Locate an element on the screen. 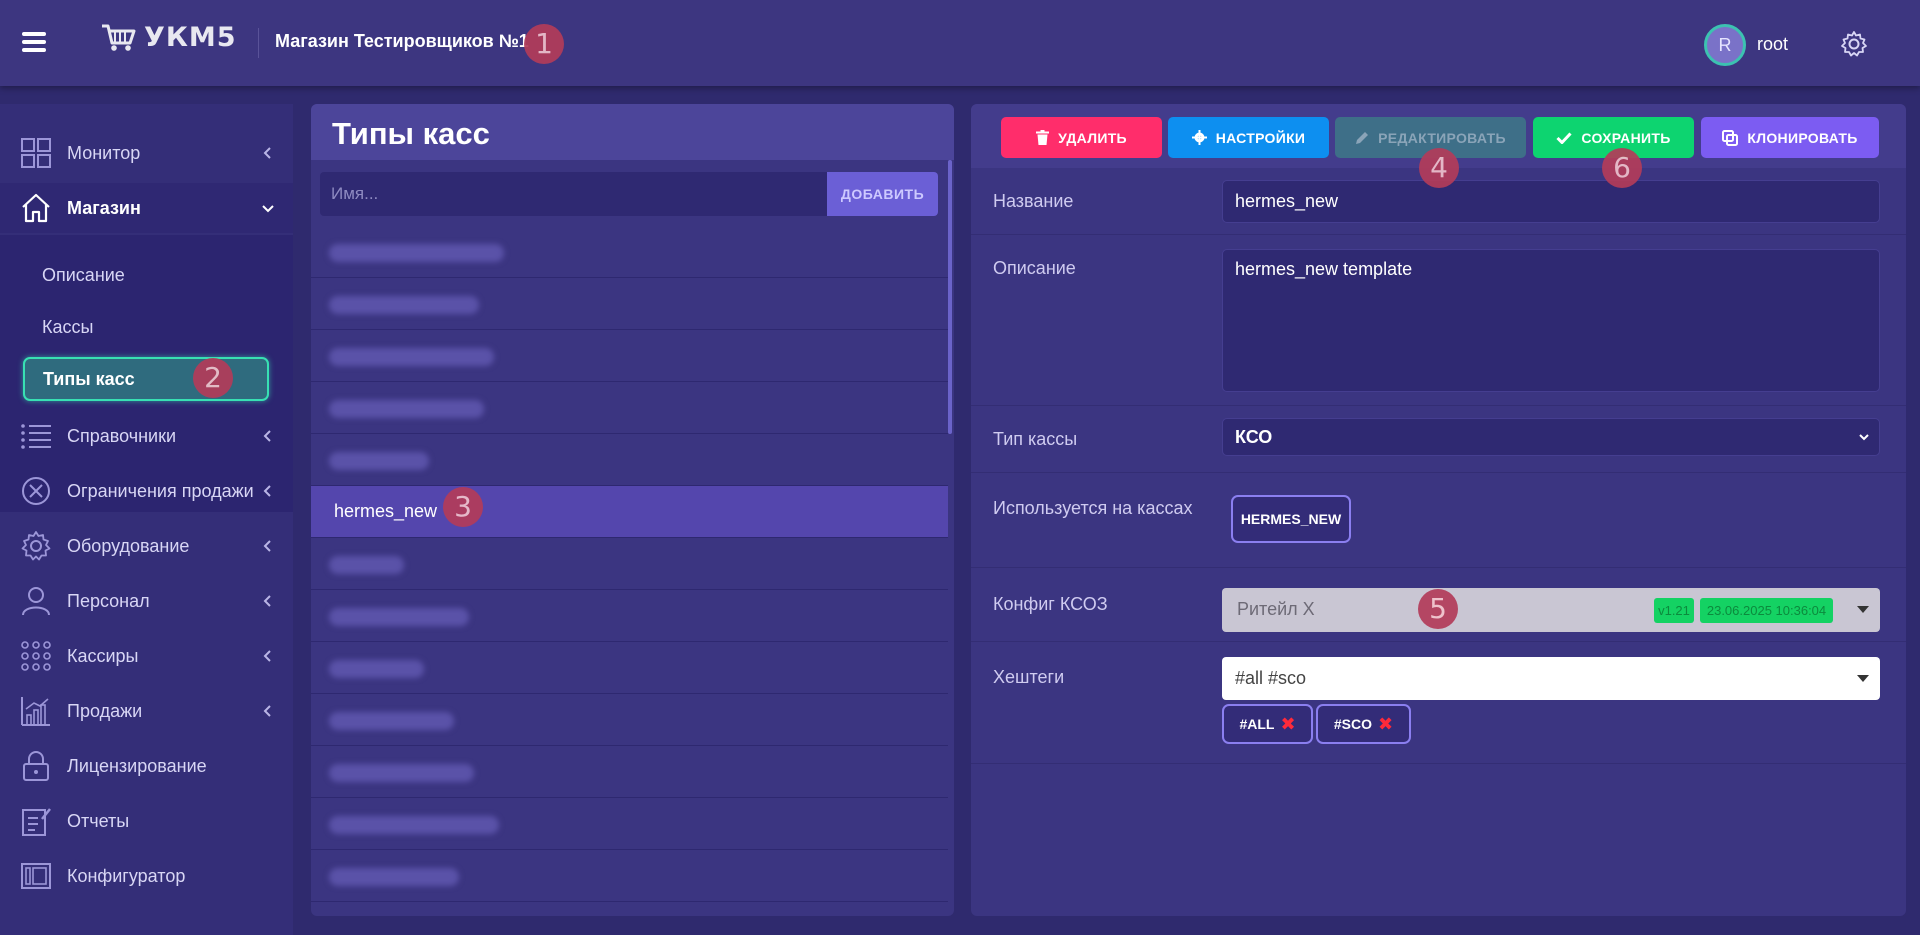 This screenshot has height=935, width=1920. sidebar-item-label: Магазин is located at coordinates (104, 207).